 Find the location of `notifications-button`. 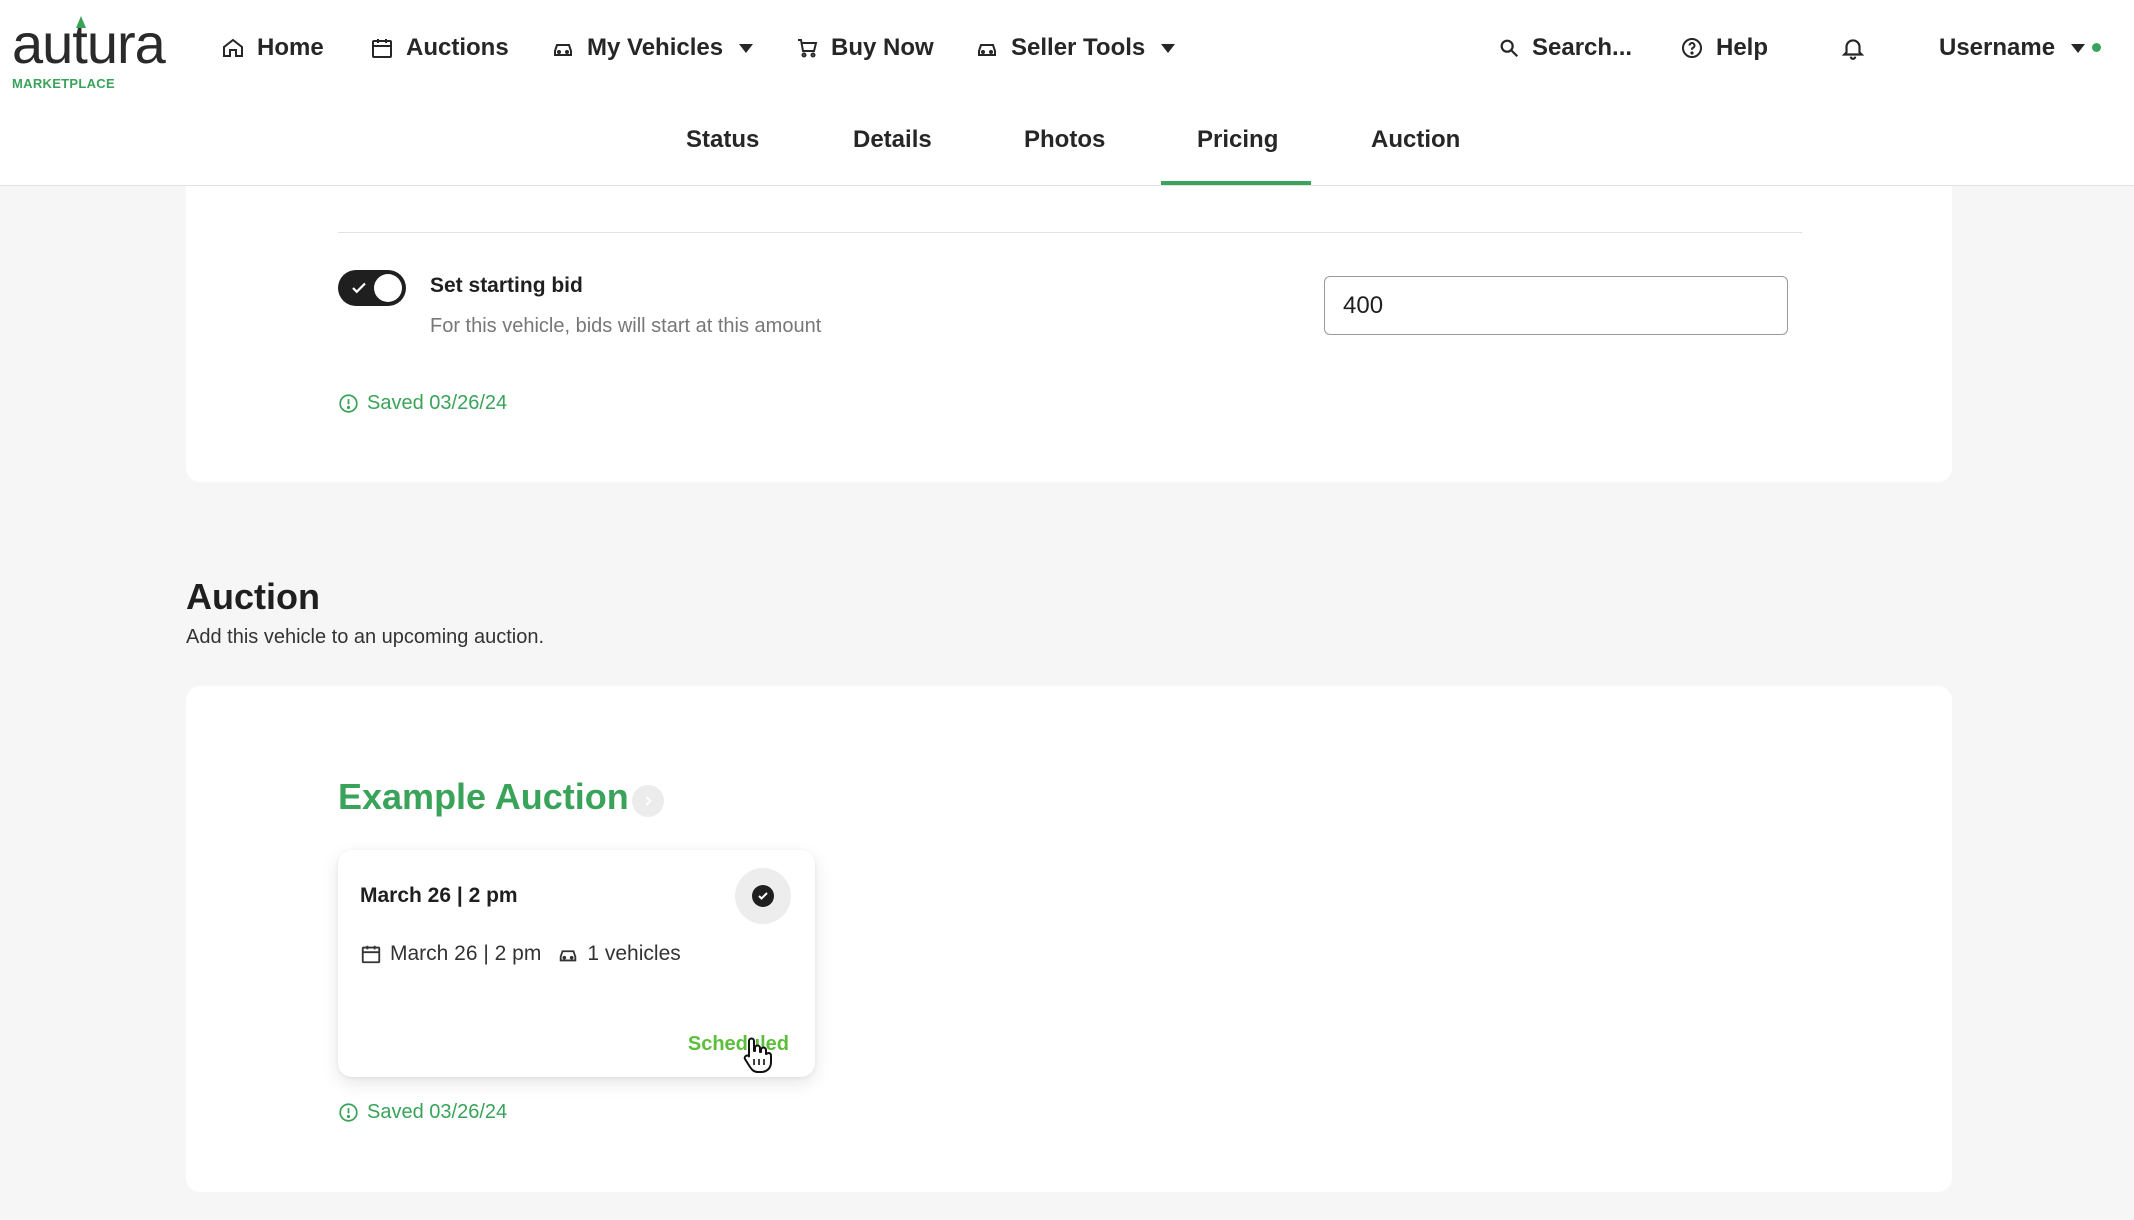

notifications-button is located at coordinates (1853, 48).